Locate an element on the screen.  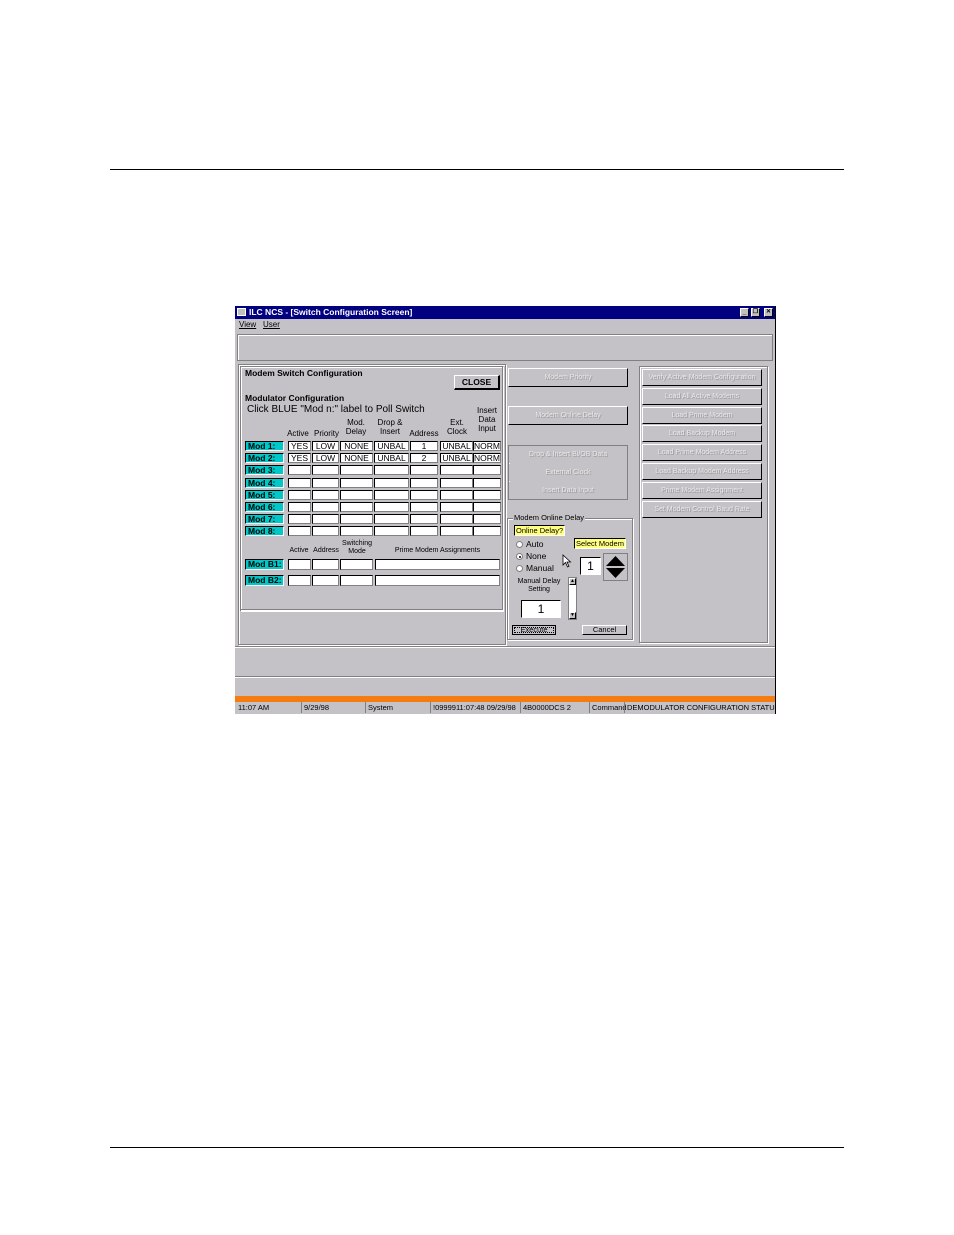
mod-label-6: Mod 6: is located at coordinates (264, 507).